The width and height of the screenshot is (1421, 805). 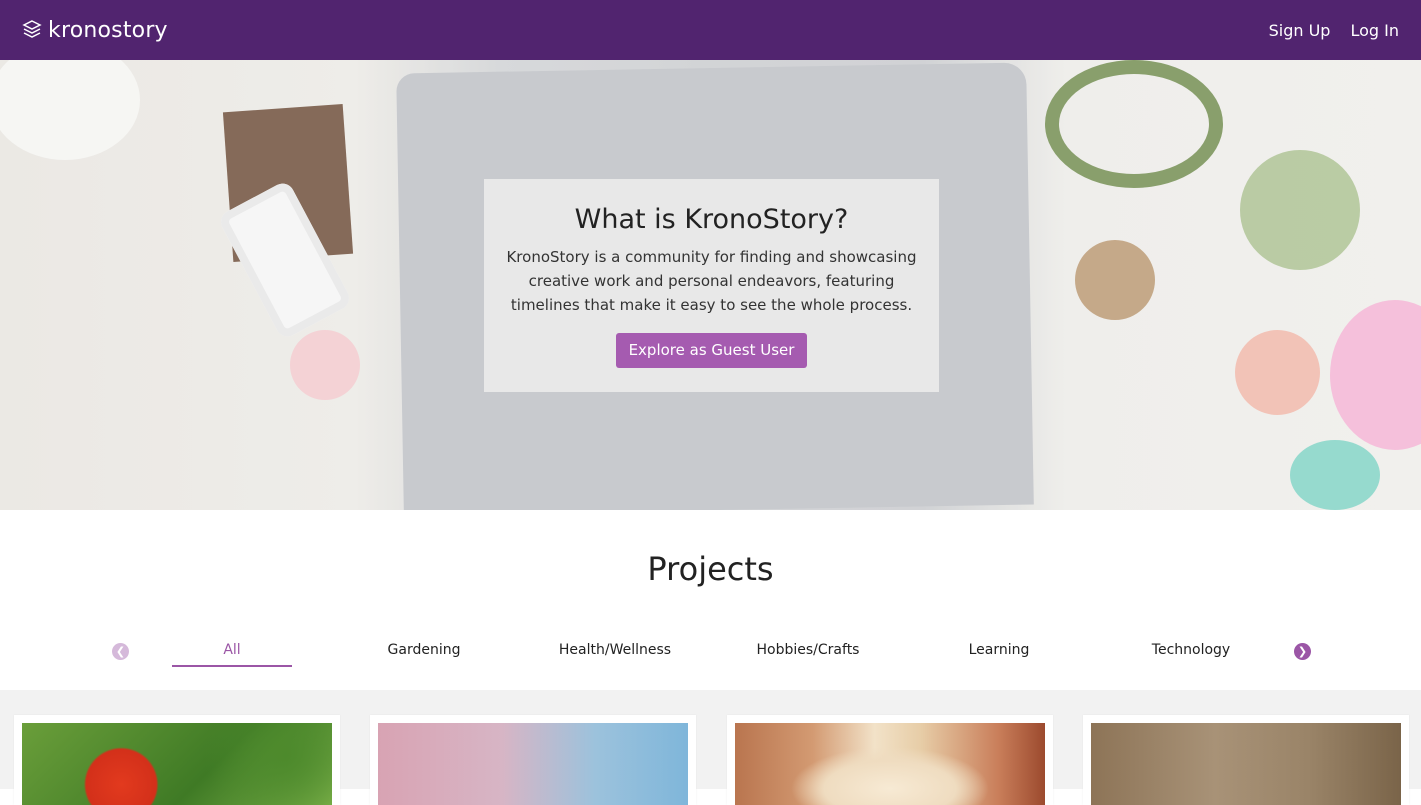 I want to click on logo-link: kronostory, so click(x=95, y=31).